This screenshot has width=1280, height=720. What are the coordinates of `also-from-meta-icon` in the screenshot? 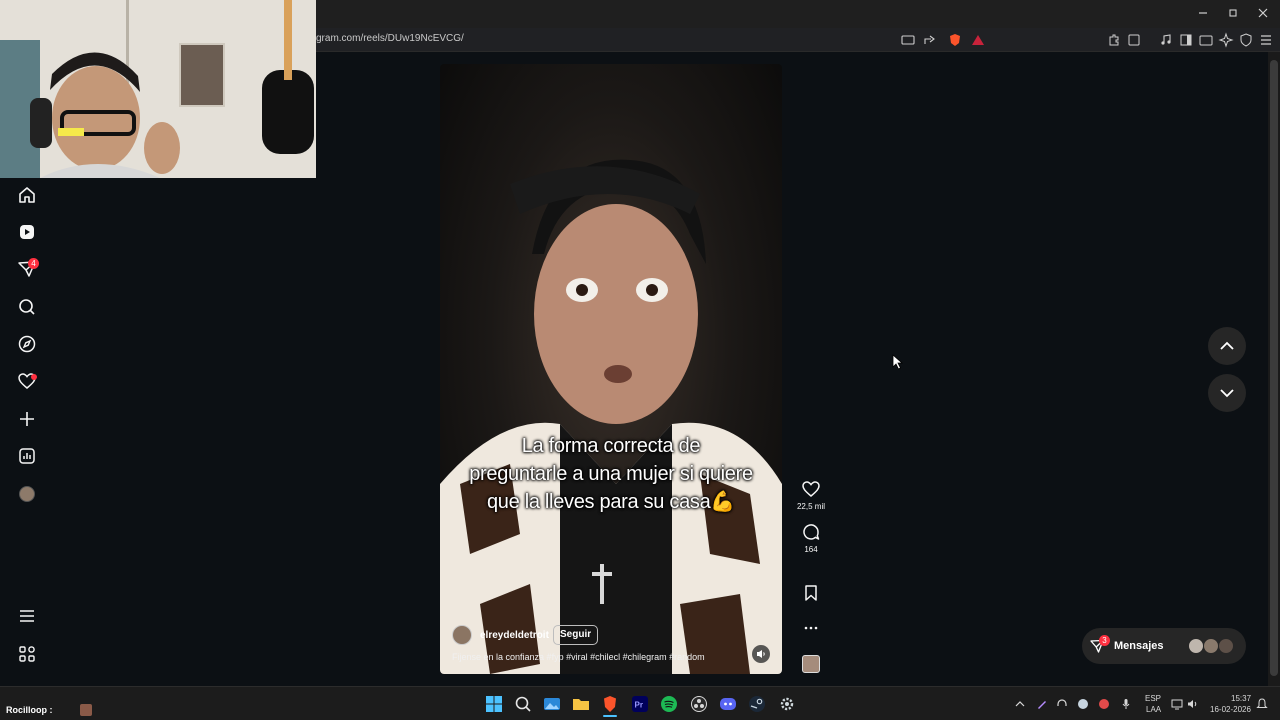 It's located at (27, 654).